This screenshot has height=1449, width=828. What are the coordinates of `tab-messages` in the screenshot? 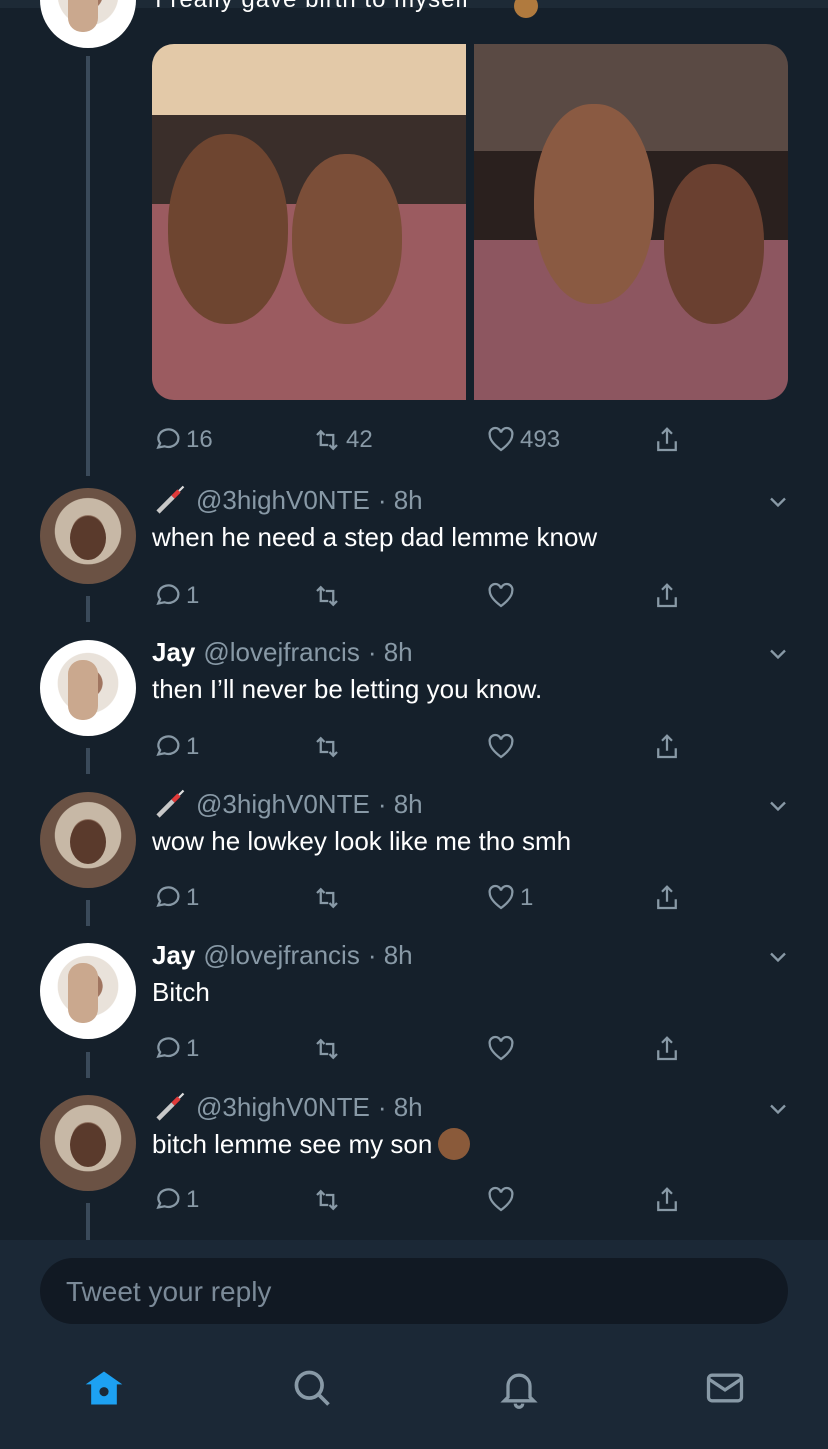 It's located at (725, 1388).